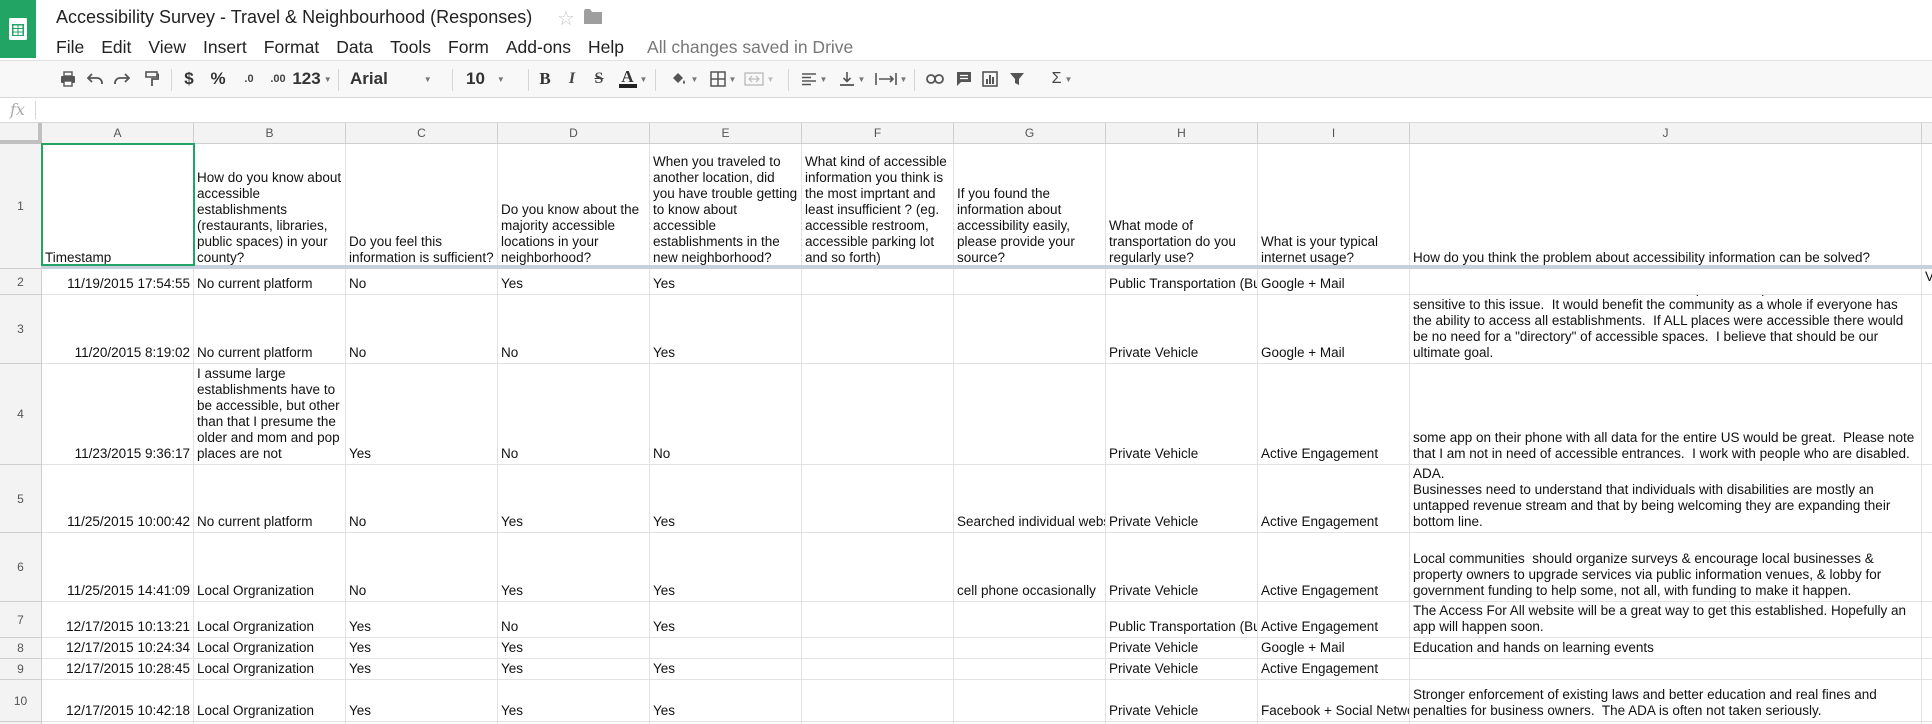  I want to click on cell-g7, so click(1030, 620).